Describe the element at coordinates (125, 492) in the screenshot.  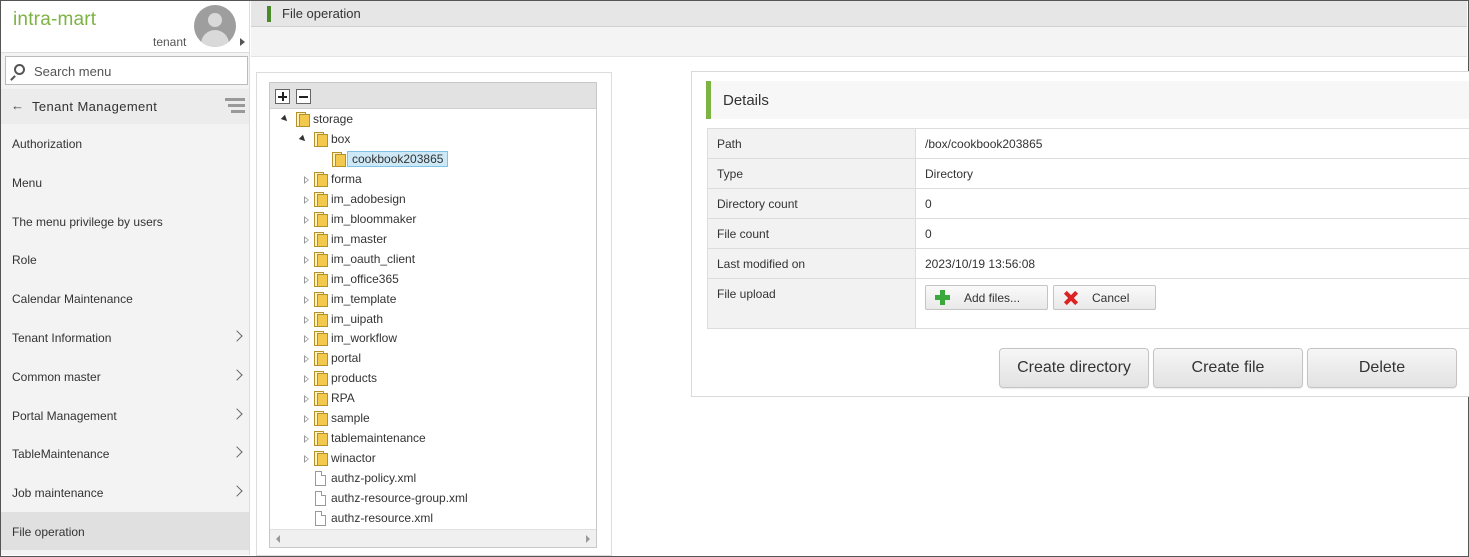
I see `sidebar-item: Job maintenance` at that location.